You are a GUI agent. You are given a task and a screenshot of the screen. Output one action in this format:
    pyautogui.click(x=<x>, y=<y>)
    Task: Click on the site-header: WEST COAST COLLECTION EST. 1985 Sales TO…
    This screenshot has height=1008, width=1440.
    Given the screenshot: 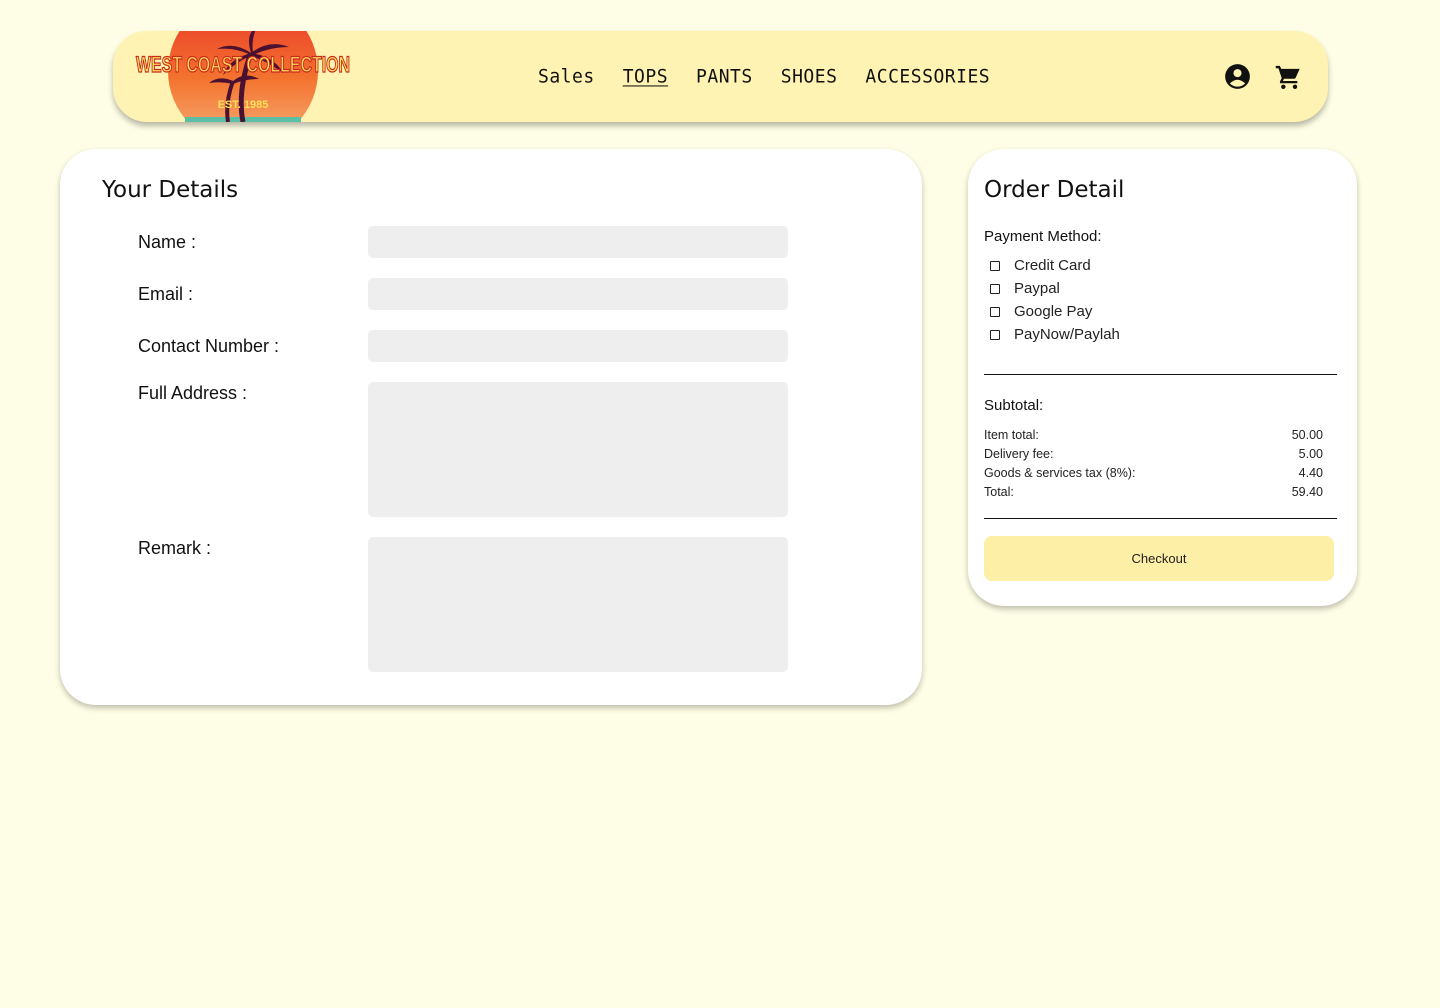 What is the action you would take?
    pyautogui.click(x=720, y=76)
    